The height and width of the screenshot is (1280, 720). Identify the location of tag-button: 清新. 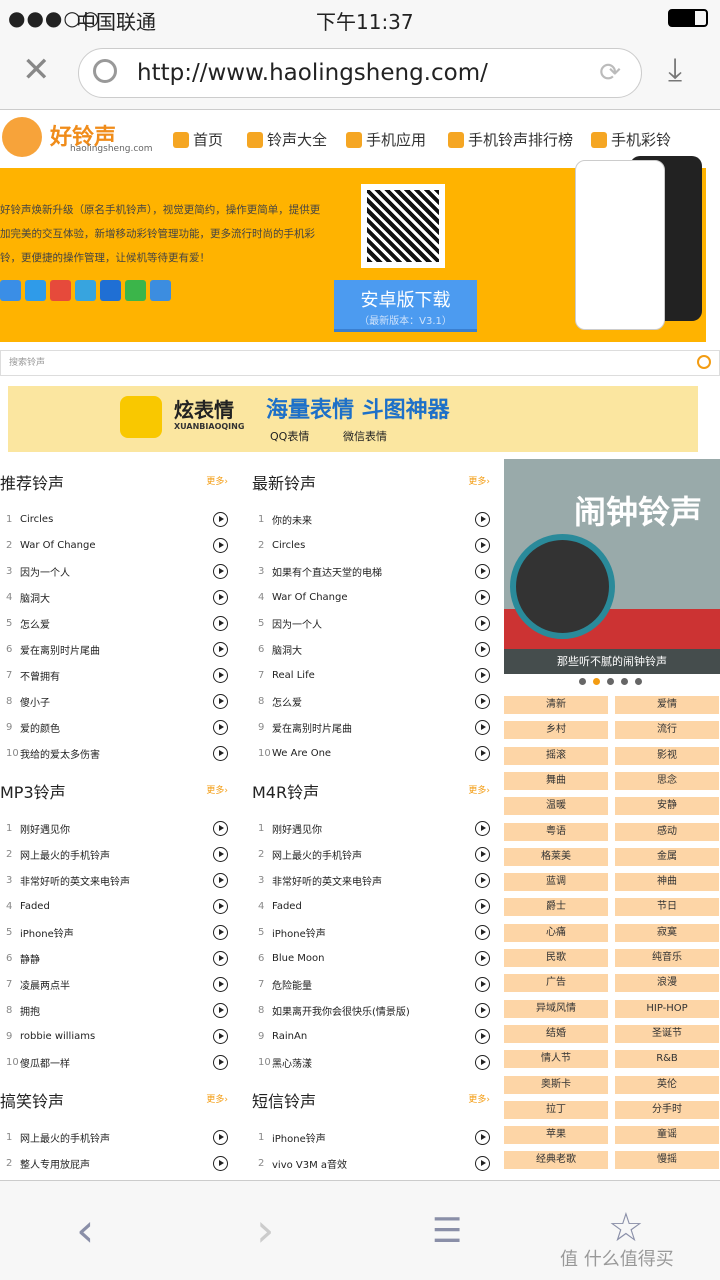
(556, 705).